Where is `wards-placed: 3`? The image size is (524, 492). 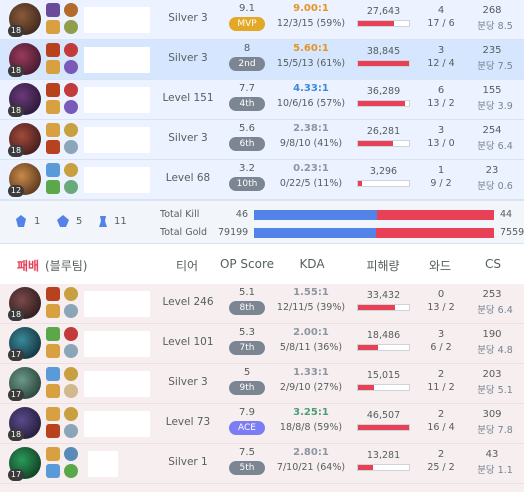 wards-placed: 3 is located at coordinates (441, 130).